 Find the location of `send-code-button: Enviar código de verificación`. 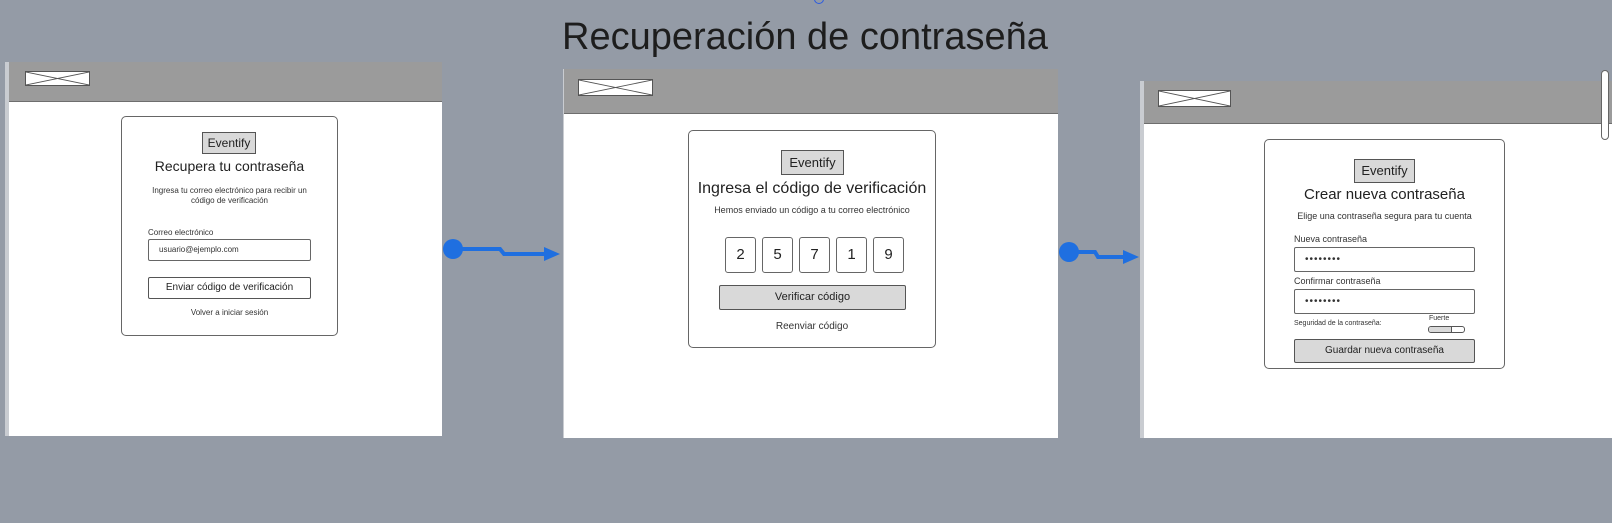

send-code-button: Enviar código de verificación is located at coordinates (229, 288).